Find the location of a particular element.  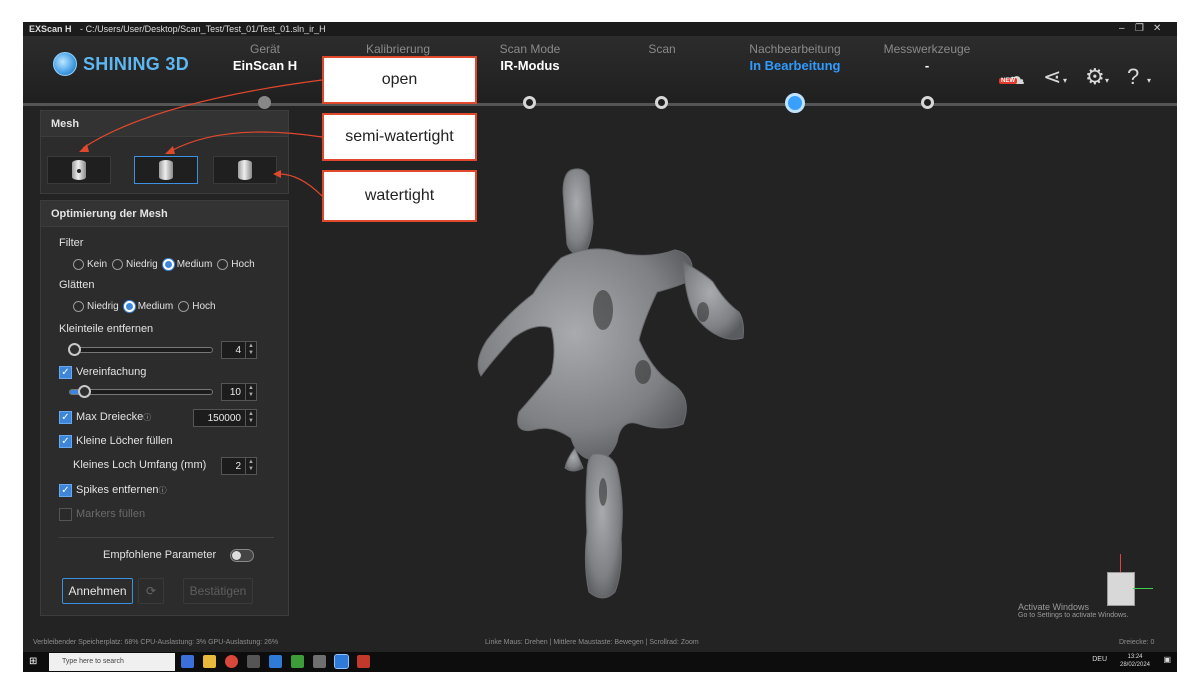

language-indicator: DEU is located at coordinates (1099, 660).